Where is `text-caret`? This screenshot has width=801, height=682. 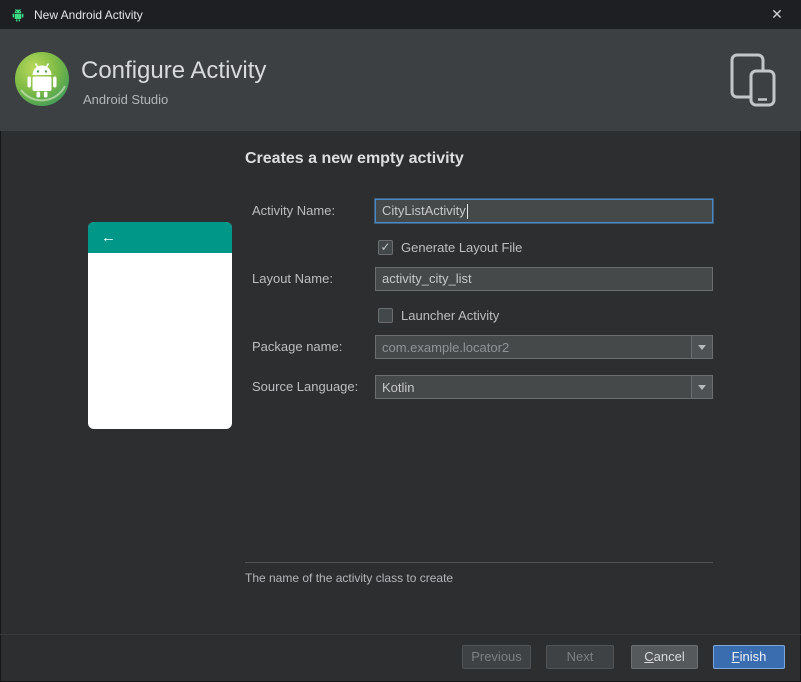
text-caret is located at coordinates (467, 211).